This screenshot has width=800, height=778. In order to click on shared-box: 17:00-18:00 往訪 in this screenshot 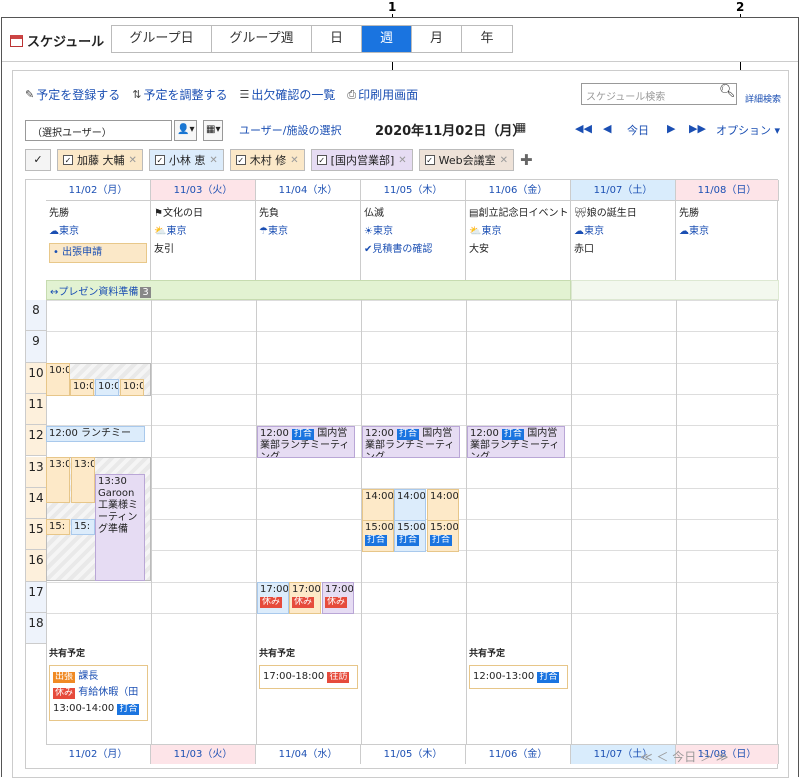, I will do `click(308, 677)`.